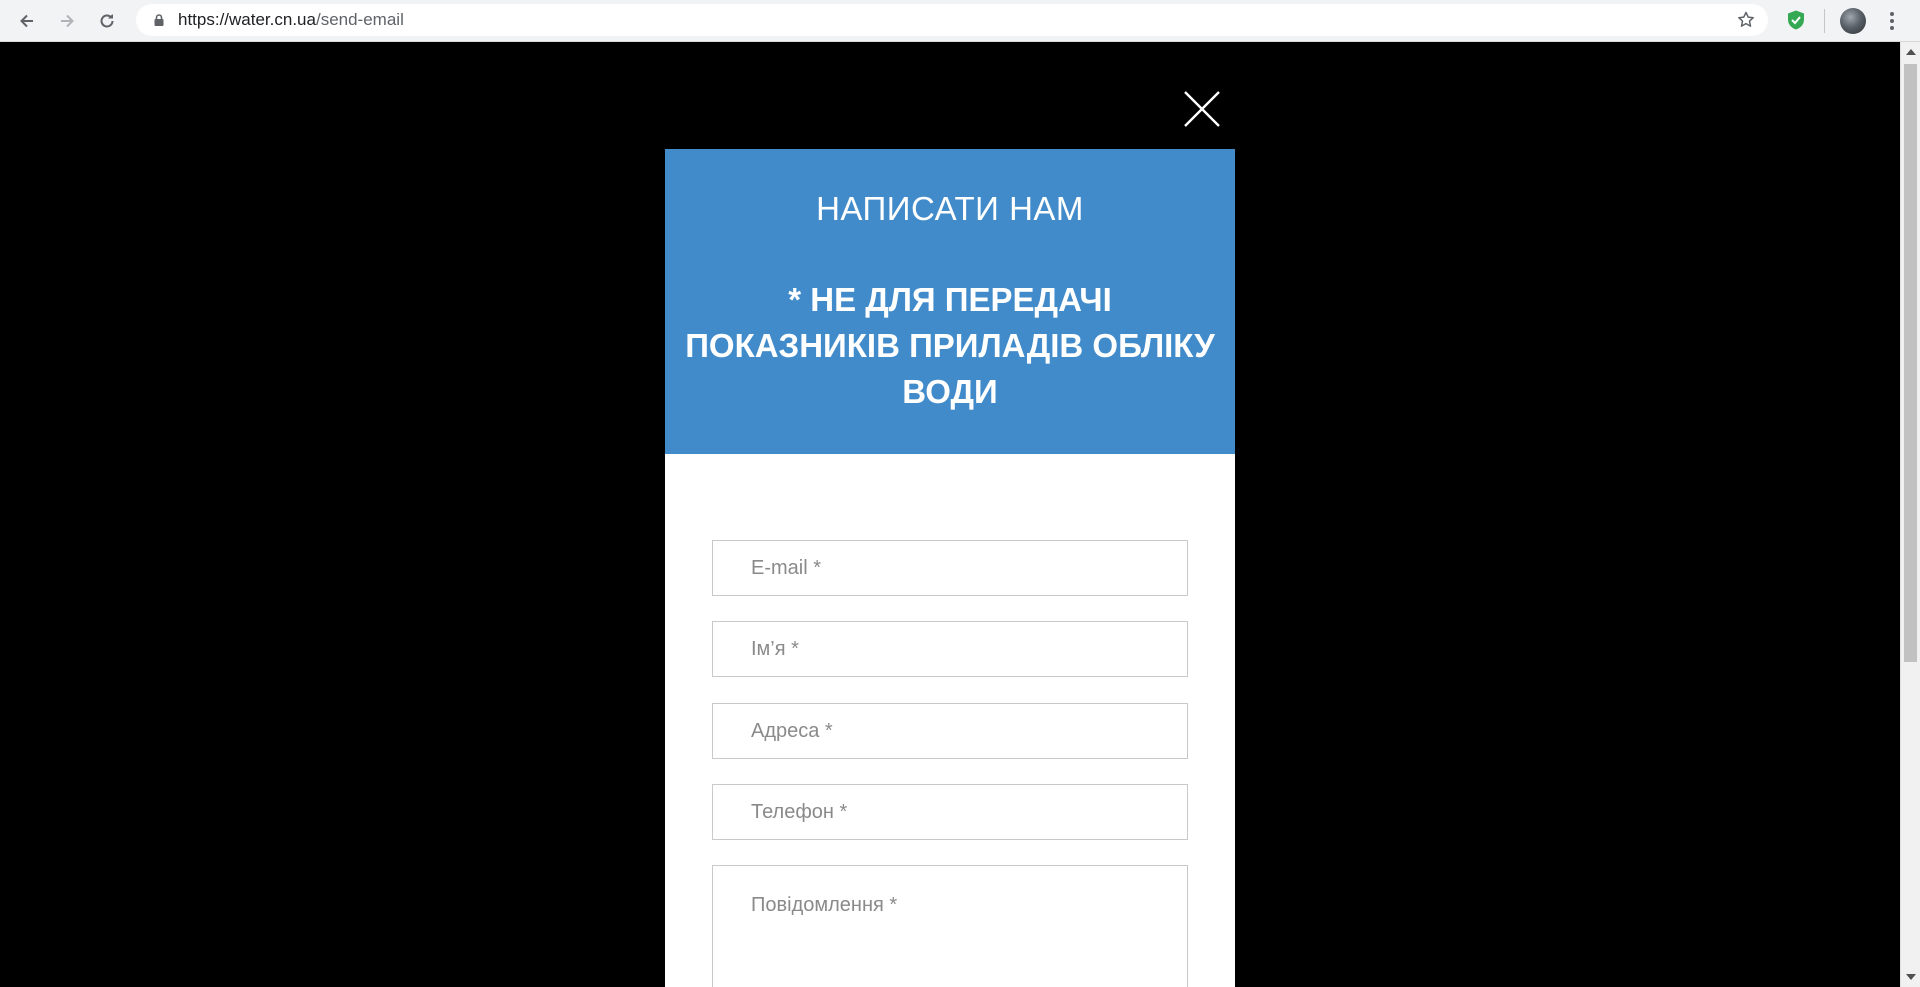 This screenshot has width=1920, height=987. I want to click on url-text: https://water.cn.ua/send-email, so click(291, 20).